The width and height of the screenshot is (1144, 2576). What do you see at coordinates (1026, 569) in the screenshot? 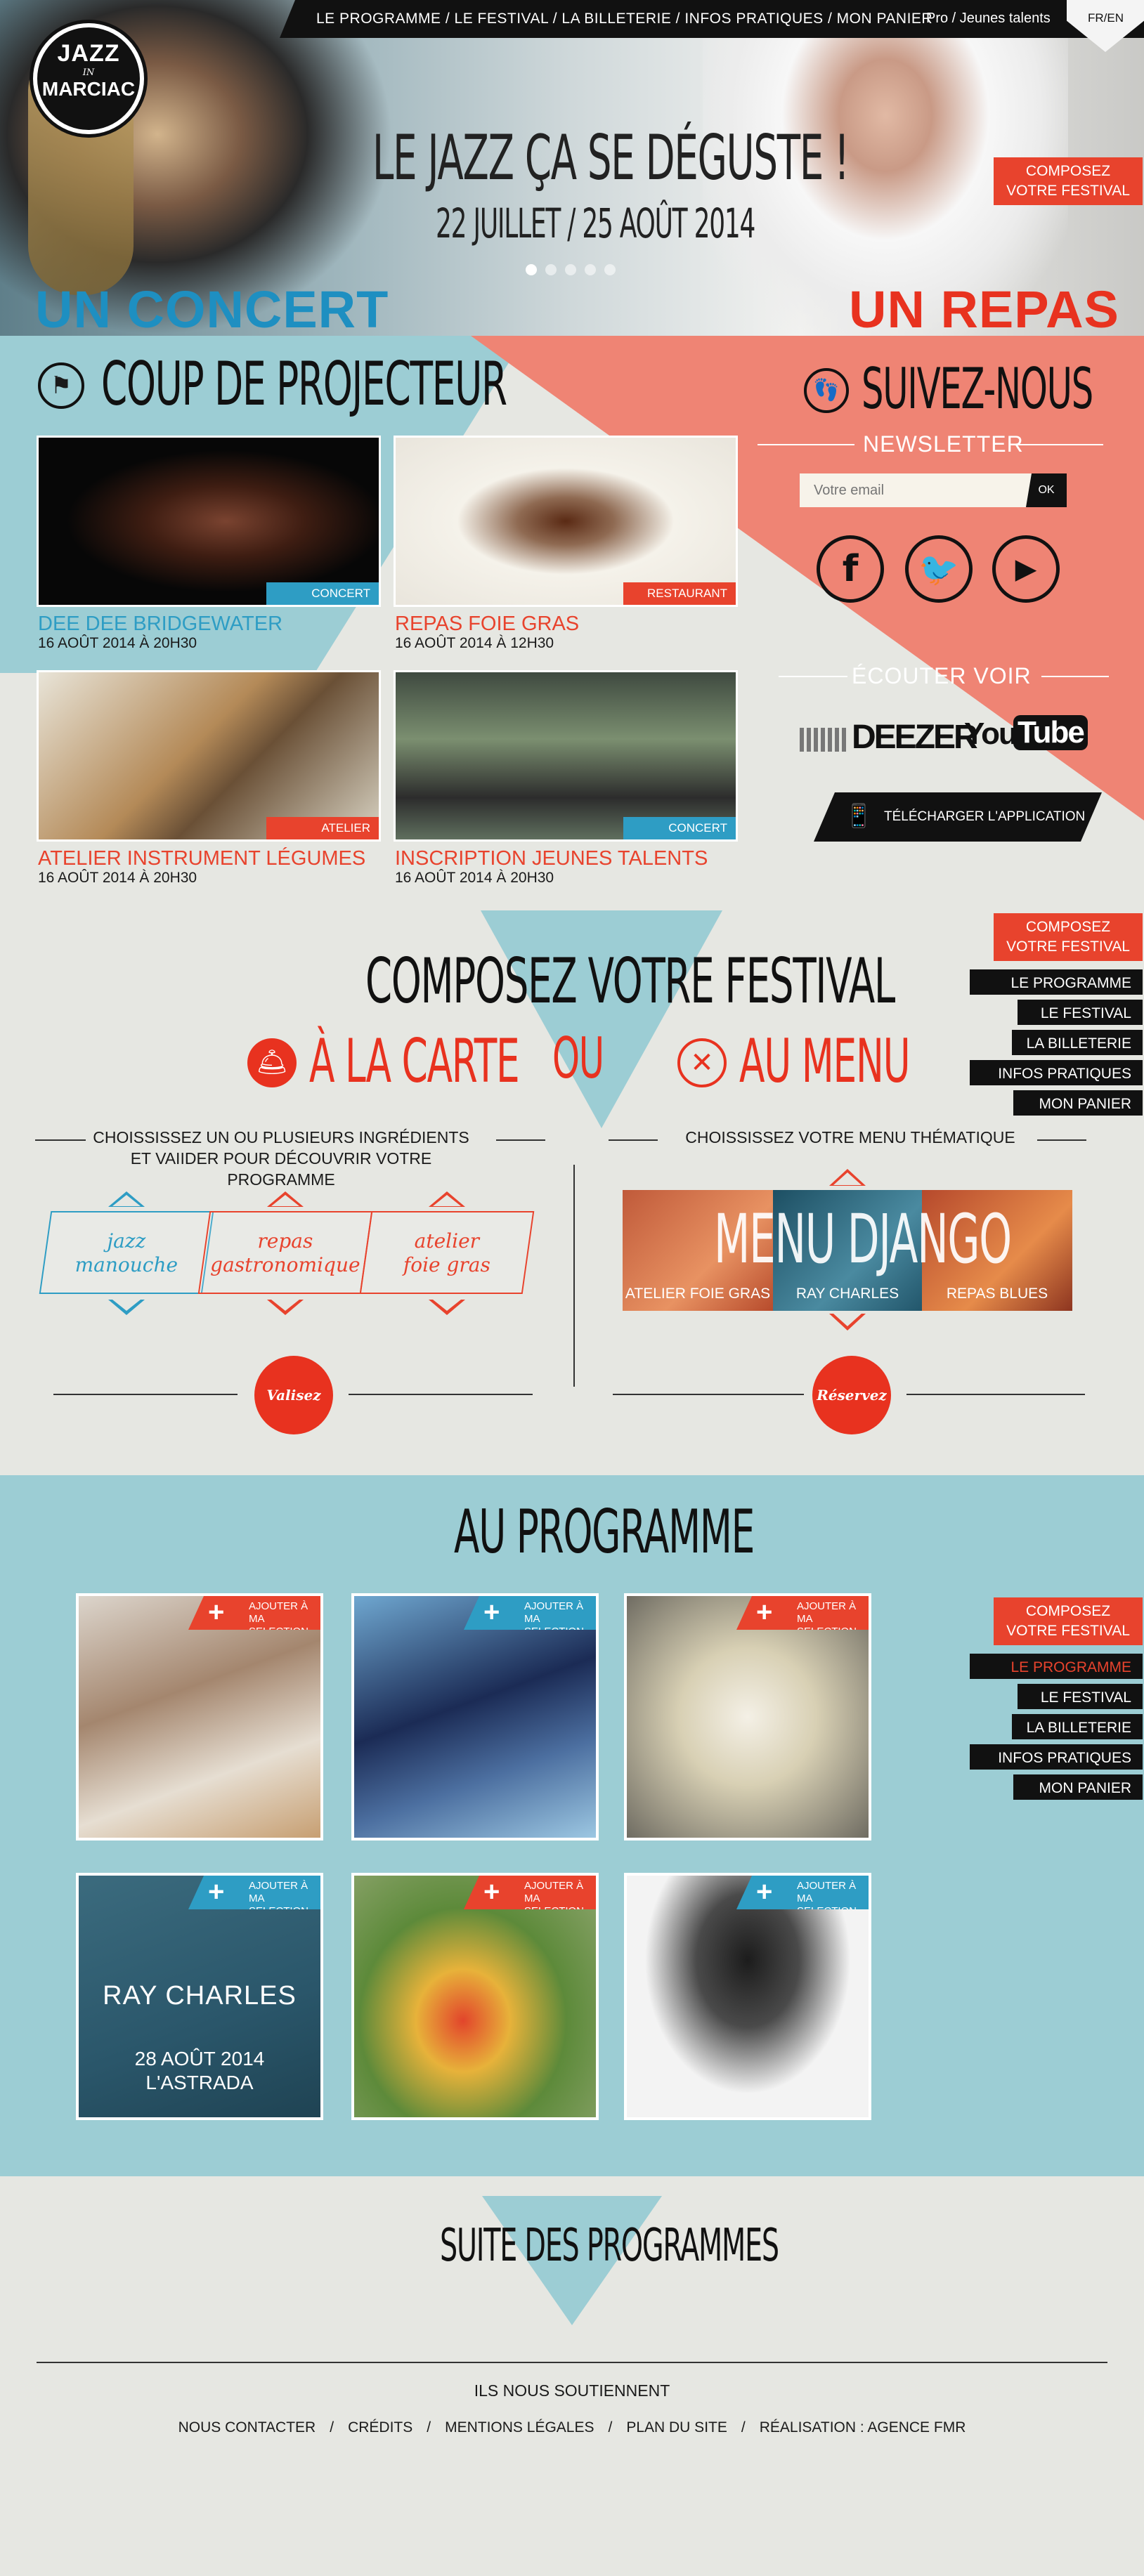
I see `youtube-icon: ▶` at bounding box center [1026, 569].